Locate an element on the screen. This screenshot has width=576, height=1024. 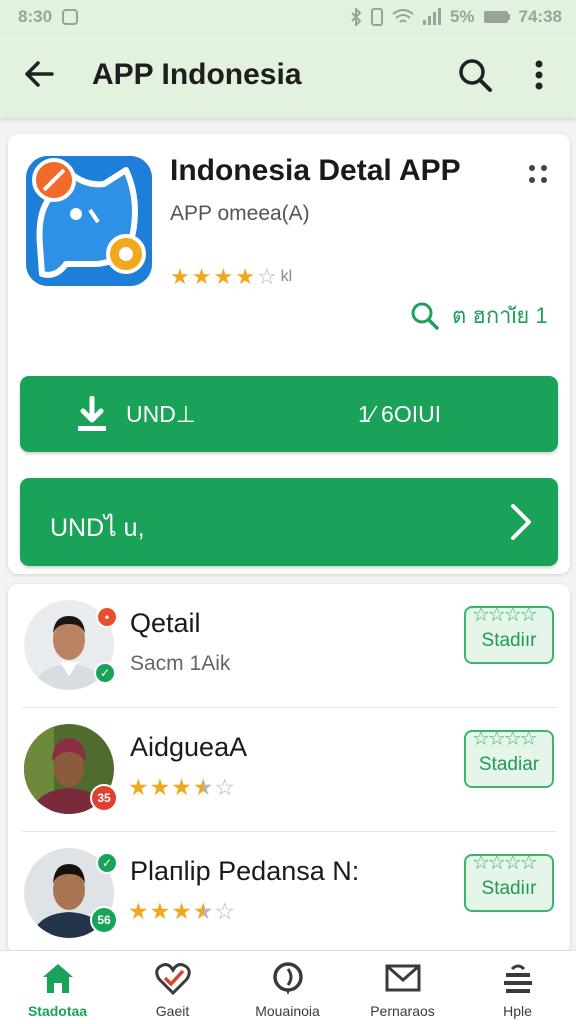
rate-button: ☆☆☆☆ Stadiar is located at coordinates (509, 758).